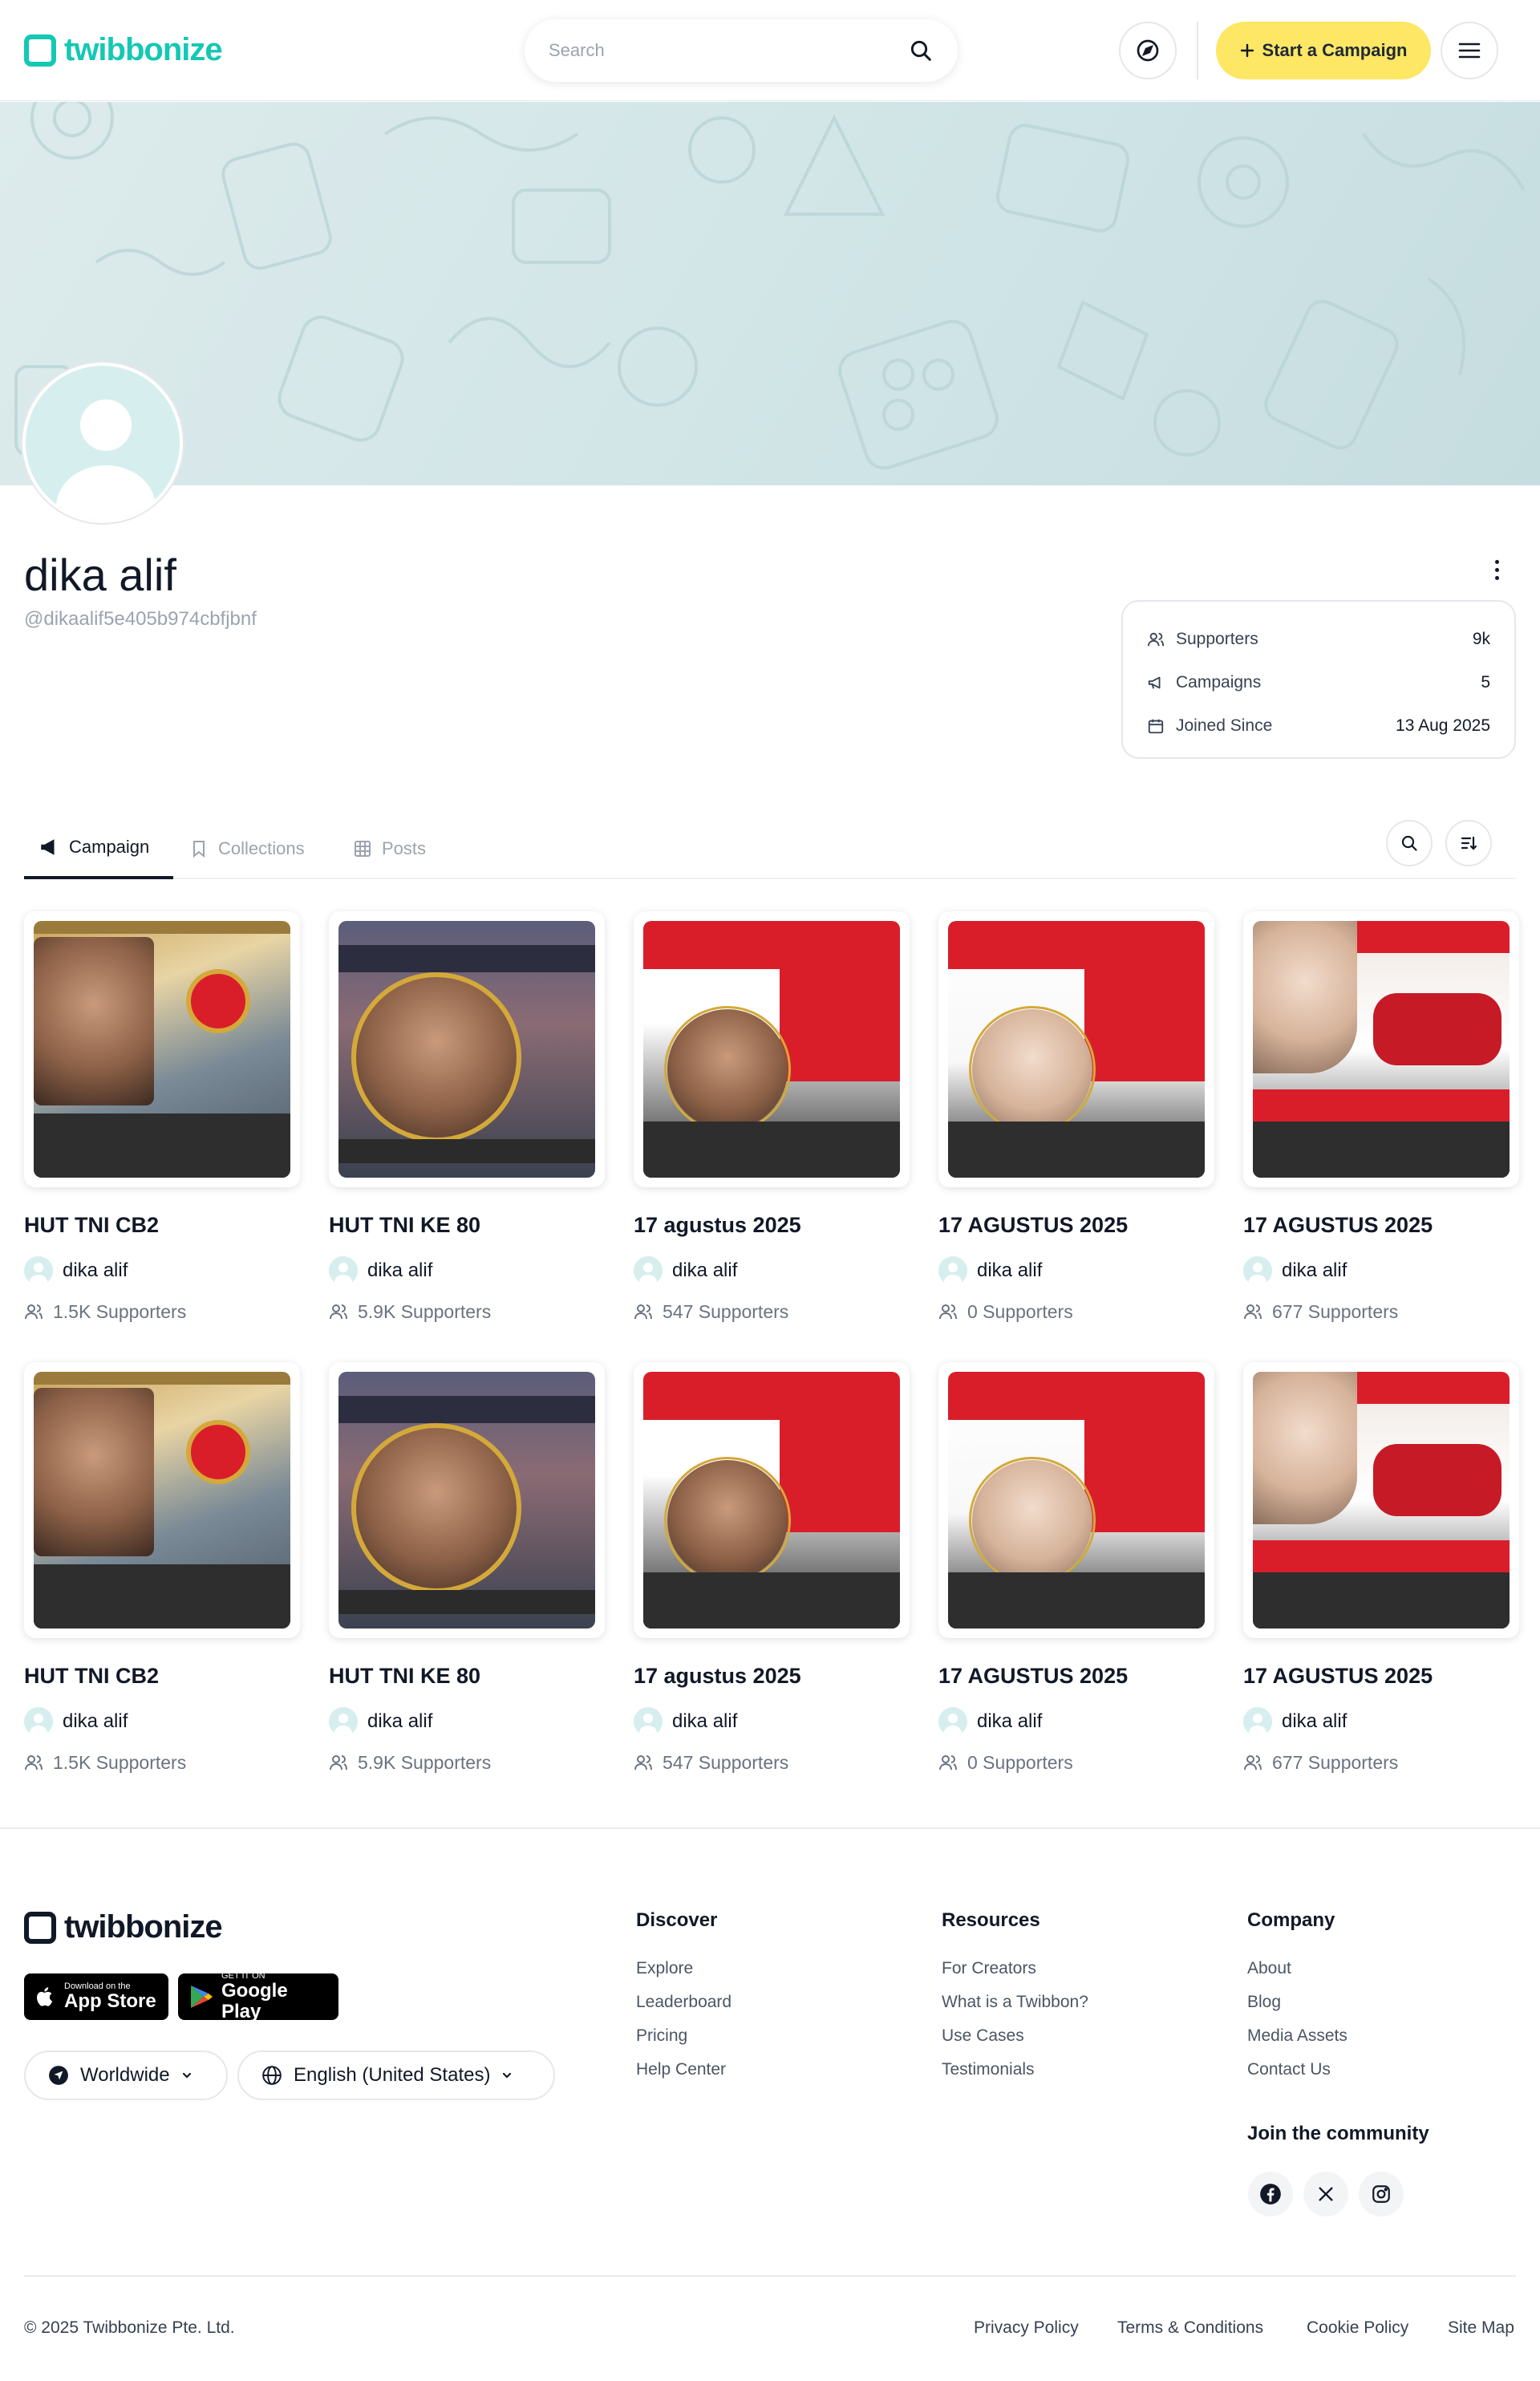  Describe the element at coordinates (396, 2075) in the screenshot. I see `language-selector: English (United States)` at that location.